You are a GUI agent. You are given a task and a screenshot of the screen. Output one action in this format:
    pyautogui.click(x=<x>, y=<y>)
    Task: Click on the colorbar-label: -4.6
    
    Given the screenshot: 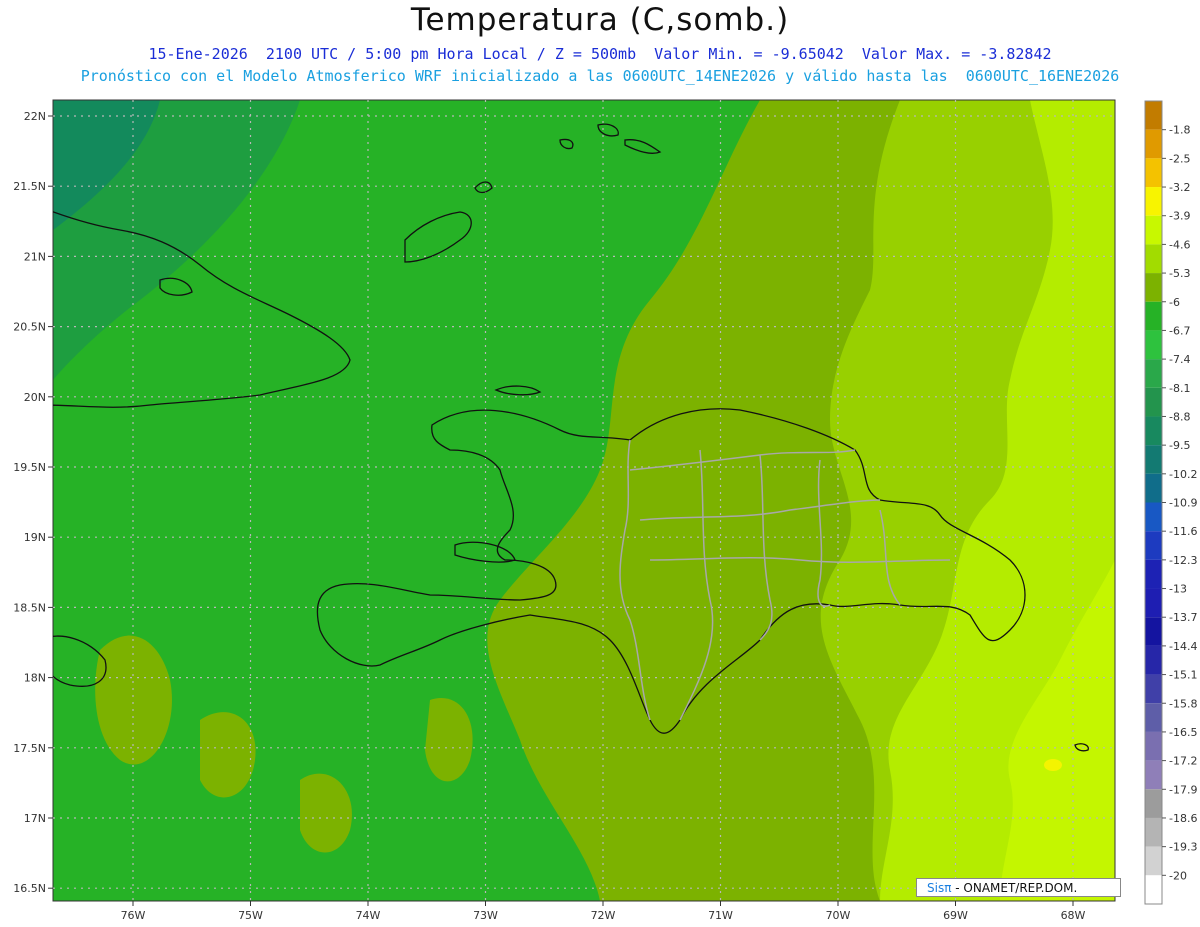 What is the action you would take?
    pyautogui.click(x=1179, y=244)
    